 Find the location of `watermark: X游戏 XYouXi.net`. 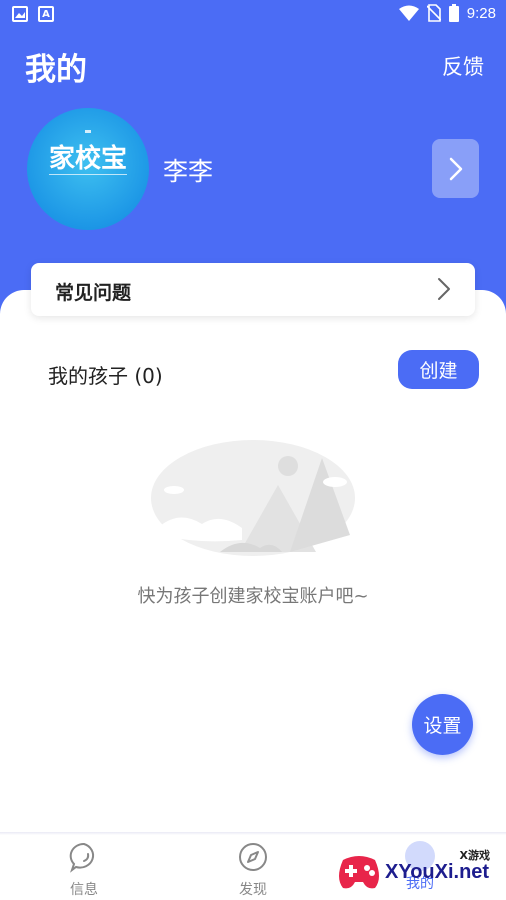

watermark: X游戏 XYouXi.net is located at coordinates (417, 872).